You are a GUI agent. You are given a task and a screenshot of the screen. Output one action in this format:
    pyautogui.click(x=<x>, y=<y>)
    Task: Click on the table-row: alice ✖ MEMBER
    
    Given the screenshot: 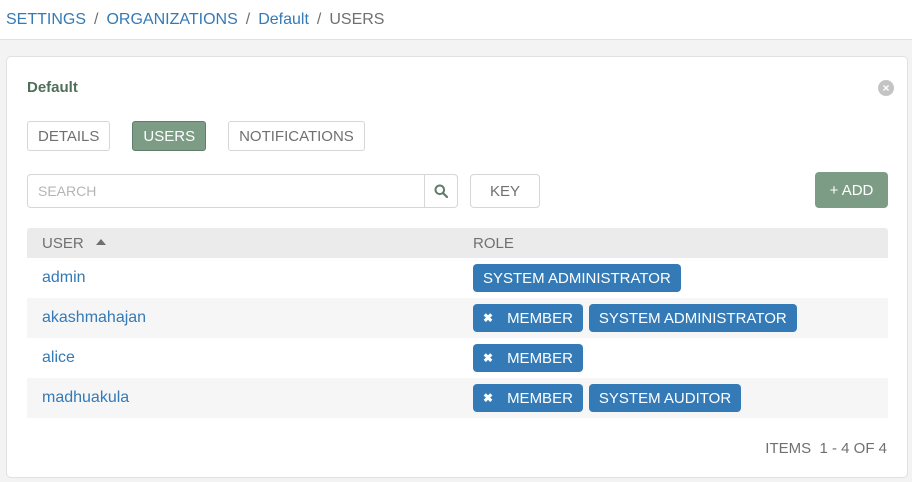 What is the action you would take?
    pyautogui.click(x=457, y=358)
    